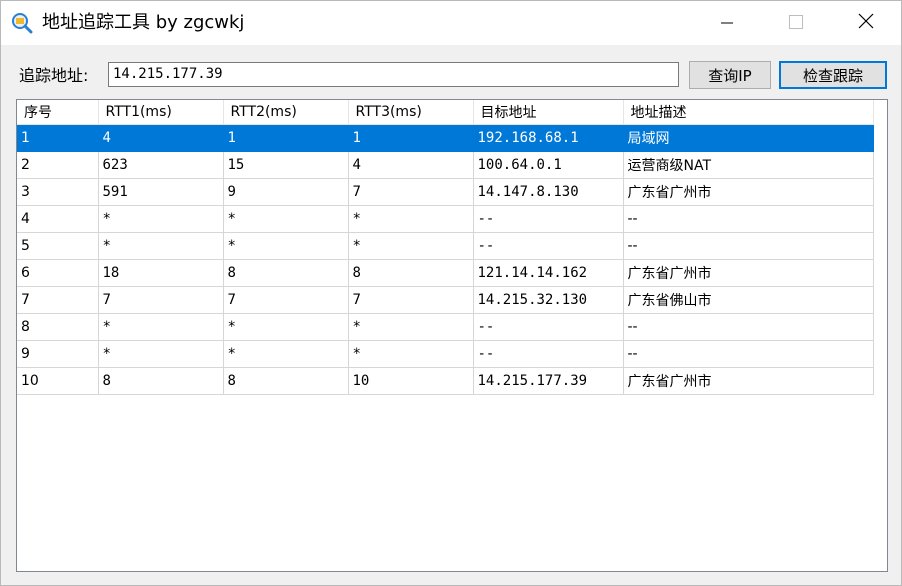 The height and width of the screenshot is (586, 902). I want to click on cell-description: 广东省佛山市, so click(748, 300).